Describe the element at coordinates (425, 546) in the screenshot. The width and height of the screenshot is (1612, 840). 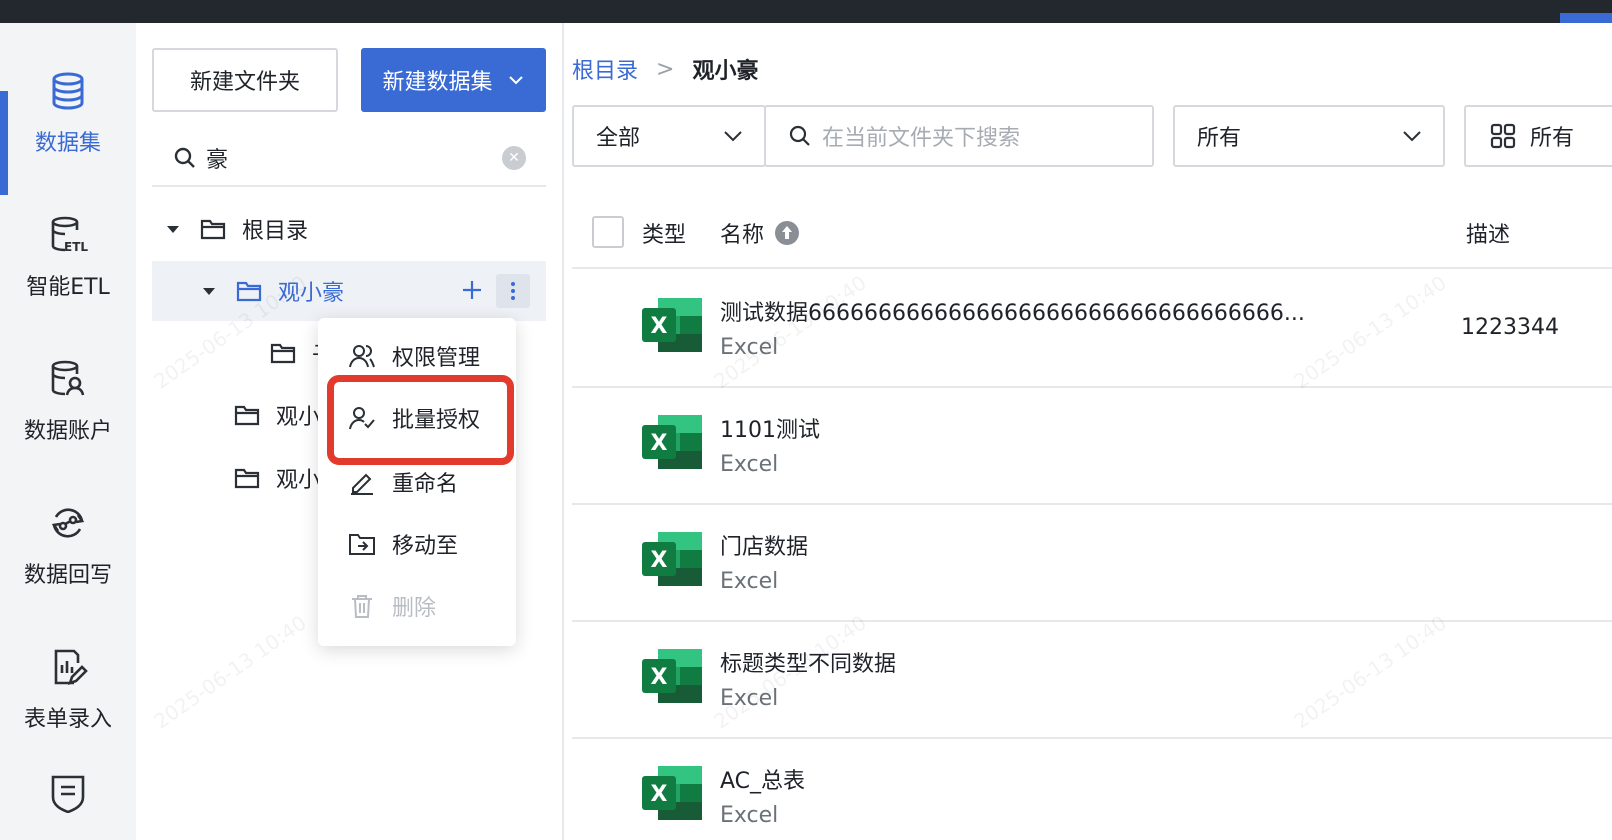
I see `menu-item-label: 移动至` at that location.